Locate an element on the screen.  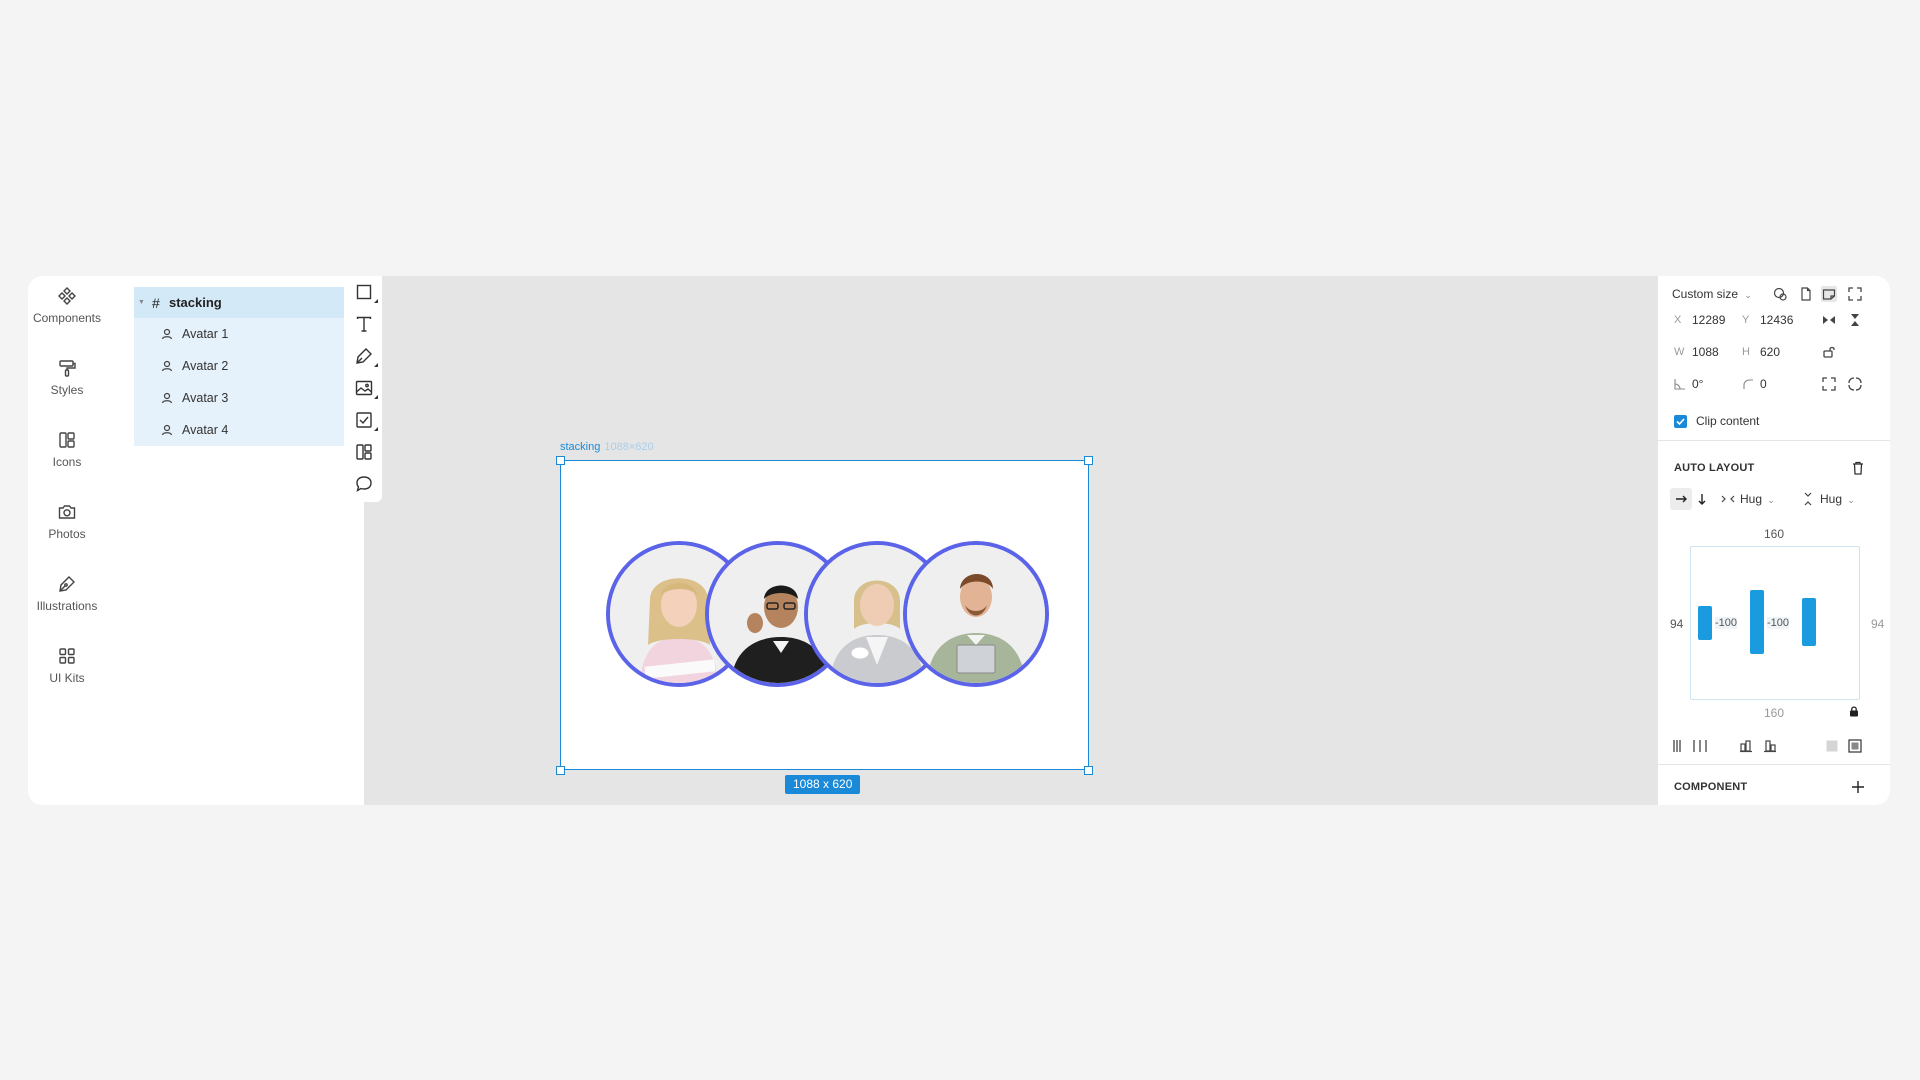
grid-icon is located at coordinates (67, 656).